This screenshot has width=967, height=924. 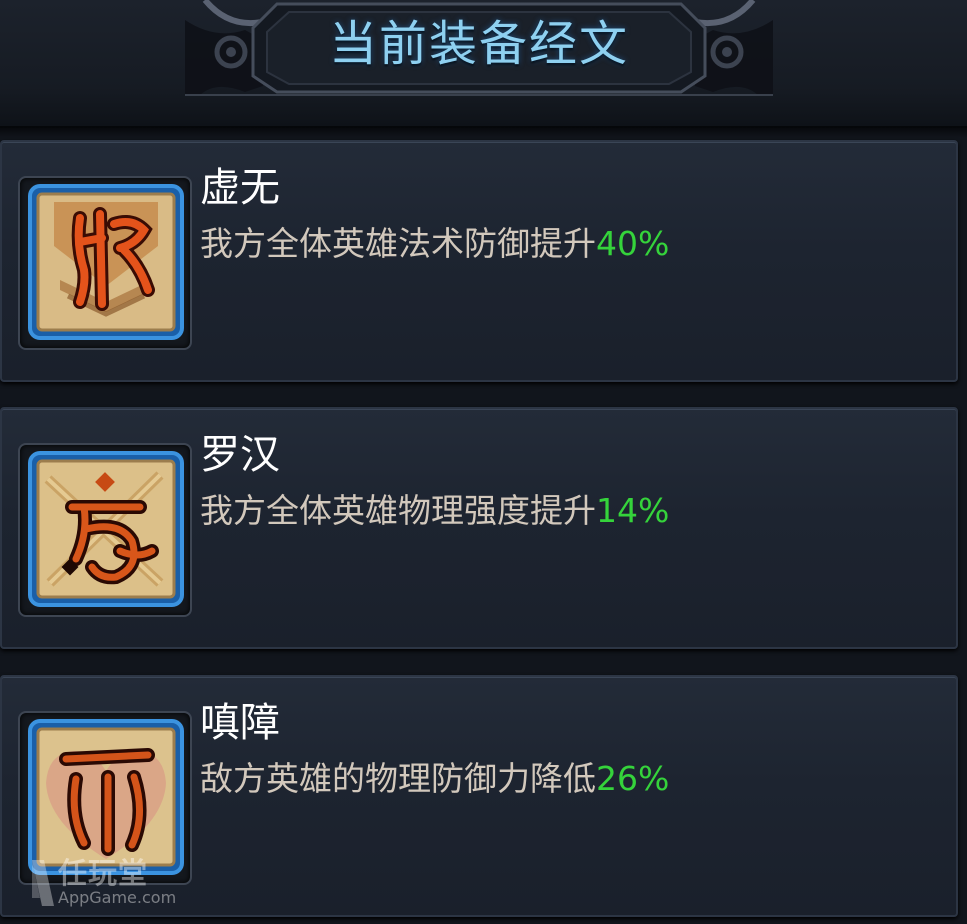 I want to click on effect-value: 40%, so click(x=633, y=243).